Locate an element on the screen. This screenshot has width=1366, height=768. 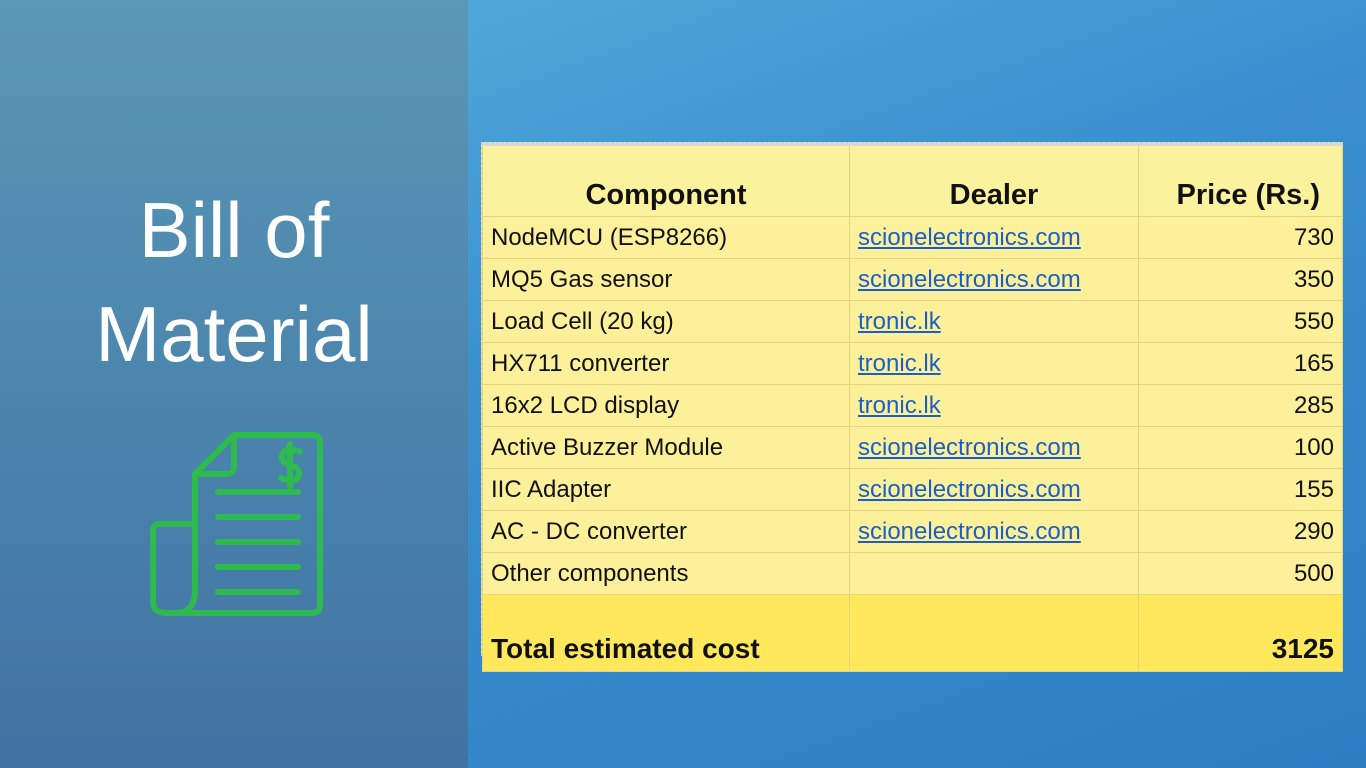
price-cell: 100 is located at coordinates (1240, 447).